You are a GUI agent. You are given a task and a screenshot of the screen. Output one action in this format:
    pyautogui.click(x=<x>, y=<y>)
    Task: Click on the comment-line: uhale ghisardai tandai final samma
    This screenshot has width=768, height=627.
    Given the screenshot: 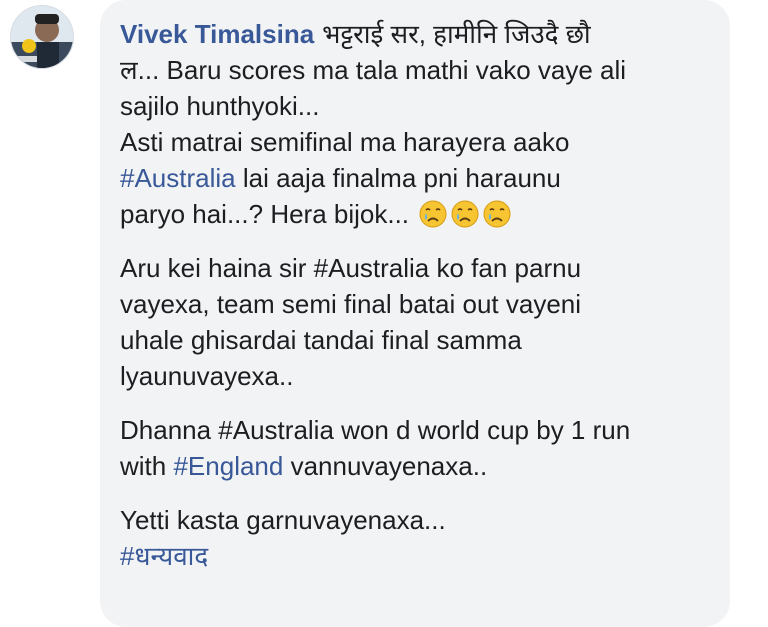 What is the action you would take?
    pyautogui.click(x=321, y=340)
    